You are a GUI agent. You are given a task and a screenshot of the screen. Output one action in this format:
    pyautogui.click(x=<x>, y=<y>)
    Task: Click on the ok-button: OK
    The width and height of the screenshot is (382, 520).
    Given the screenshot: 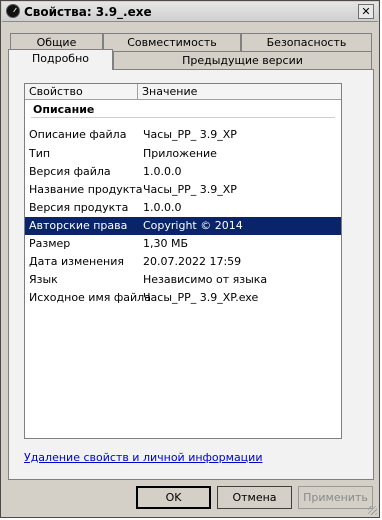 What is the action you would take?
    pyautogui.click(x=173, y=497)
    